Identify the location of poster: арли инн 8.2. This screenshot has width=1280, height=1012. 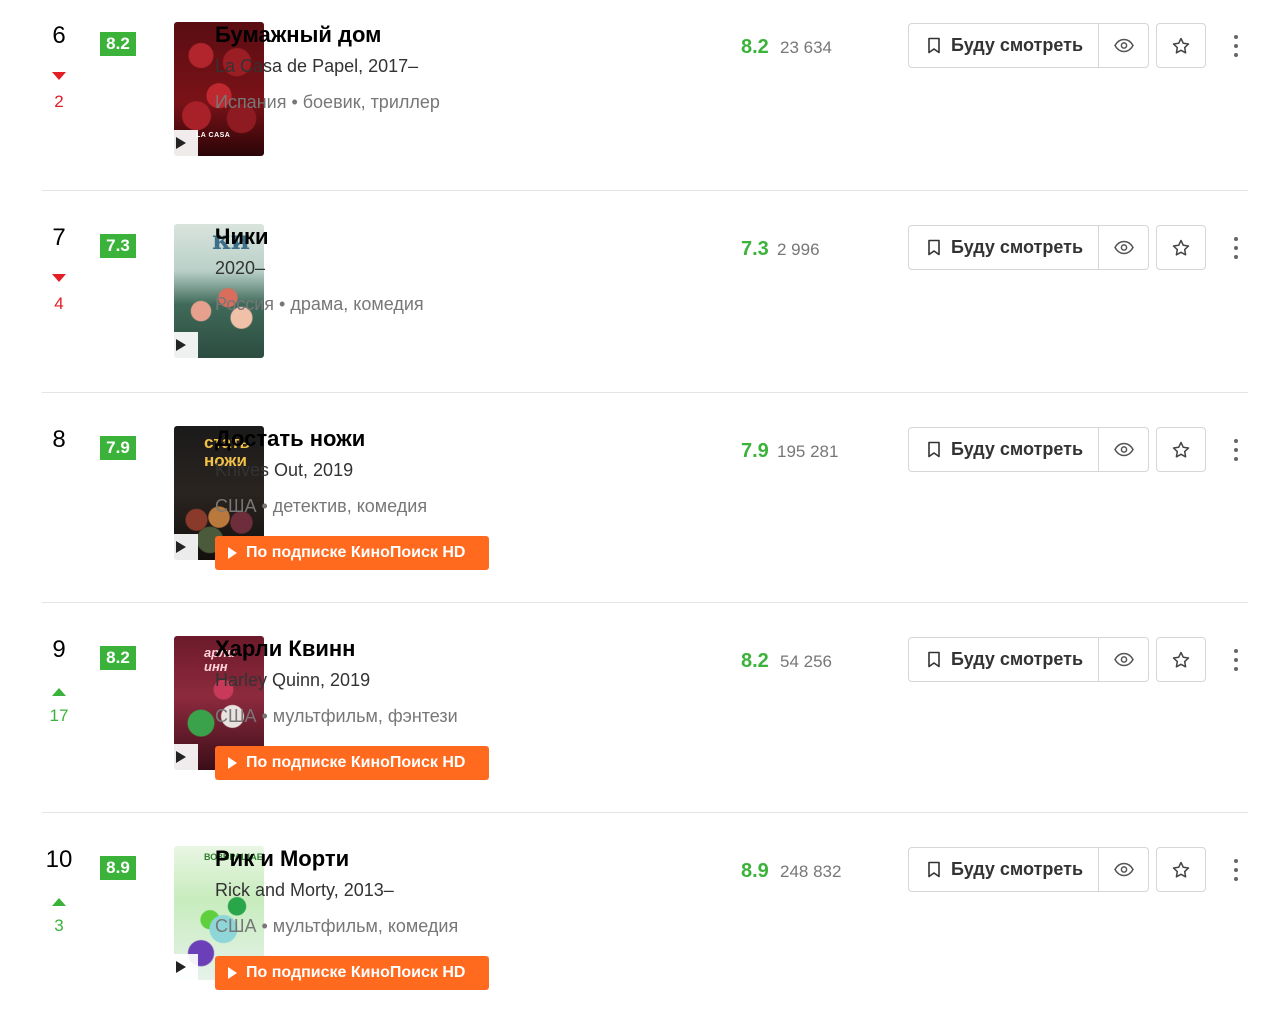
(182, 703).